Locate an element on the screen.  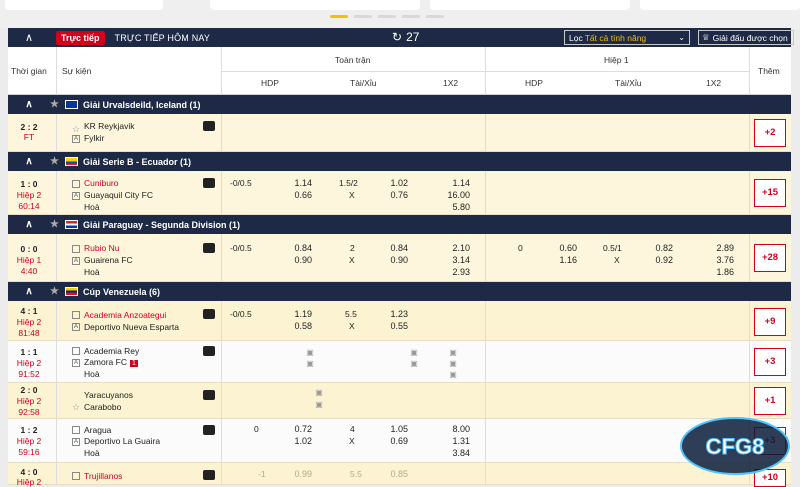
more-markets-button: +28 is located at coordinates (770, 258).